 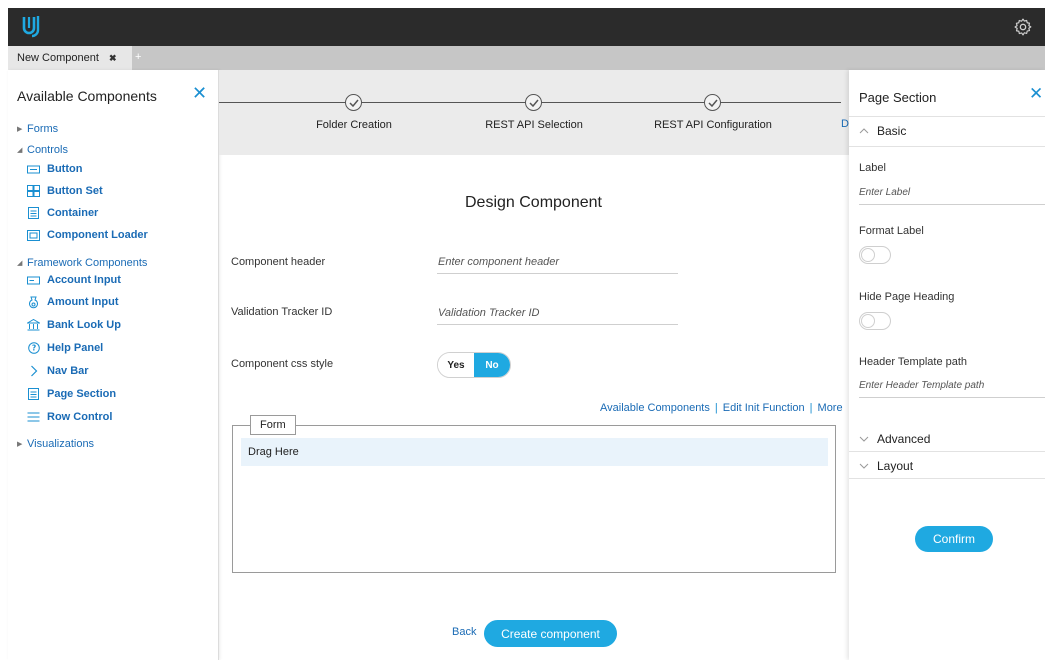 I want to click on component-item-bank-look-up: Bank Look Up, so click(x=74, y=325).